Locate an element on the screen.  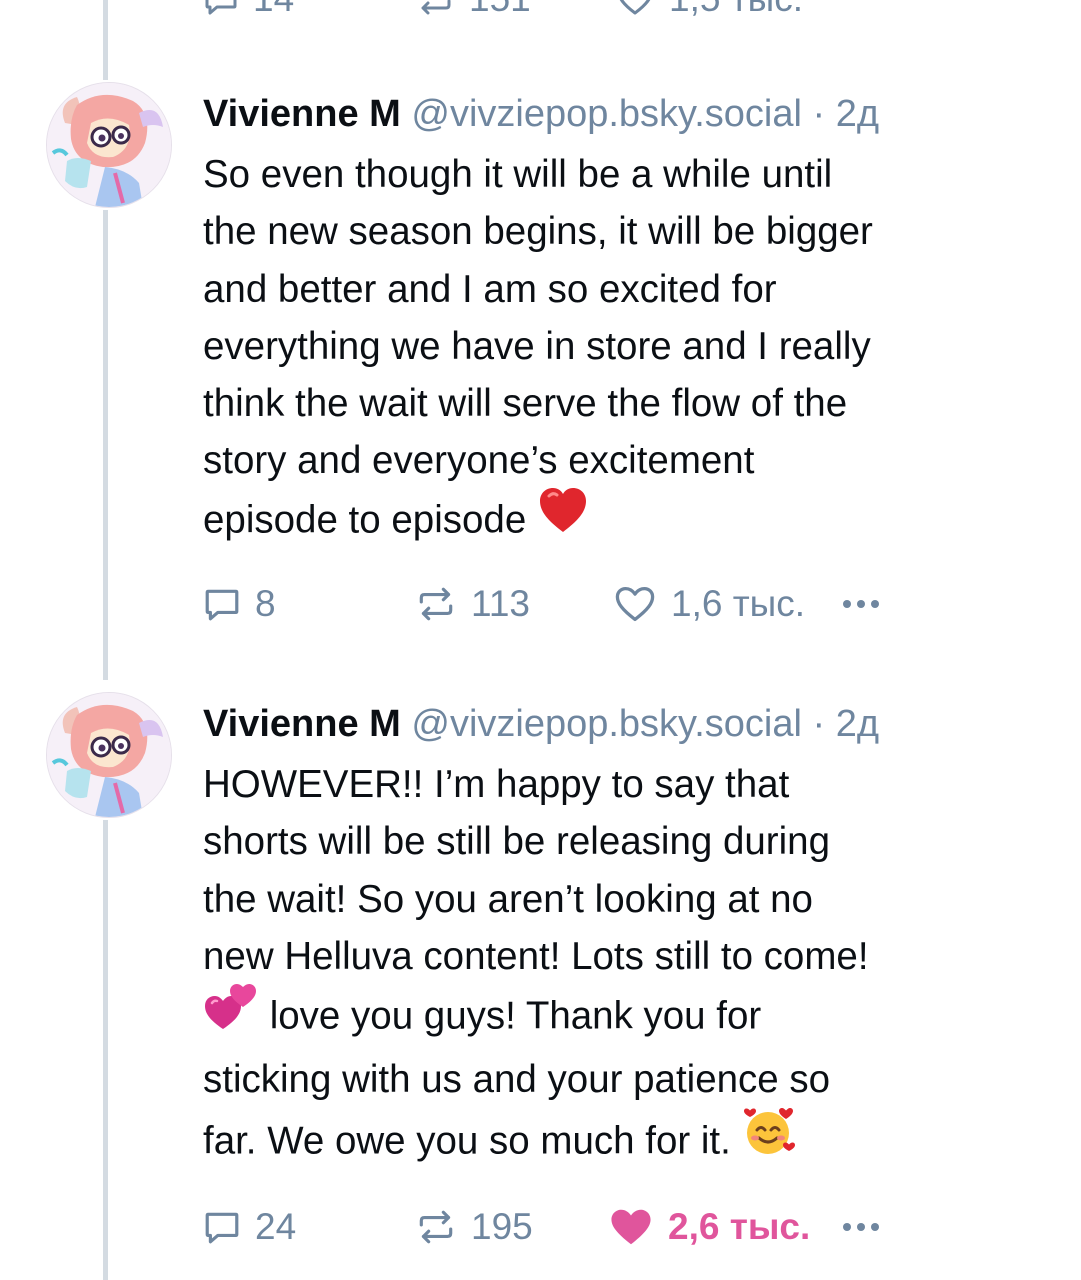
post-text-line: far. We owe you so much for it. is located at coordinates (618, 1142).